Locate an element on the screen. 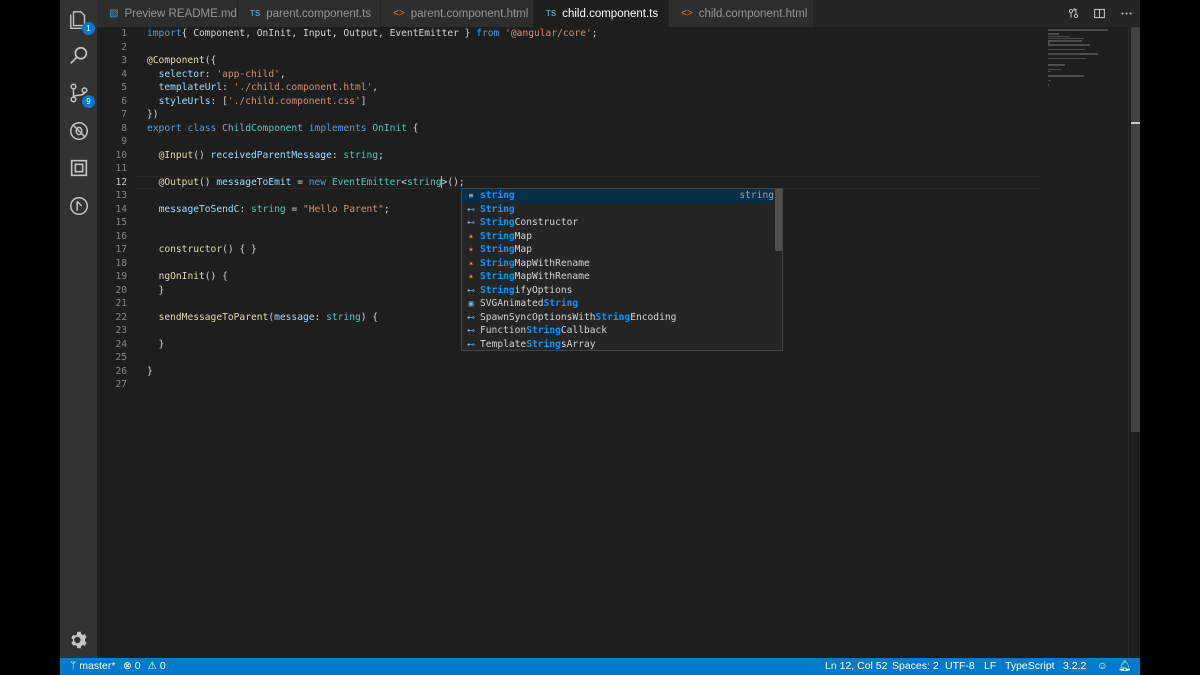 The image size is (1200, 675). code-line: templateUrl: './child.component.html', is located at coordinates (263, 88).